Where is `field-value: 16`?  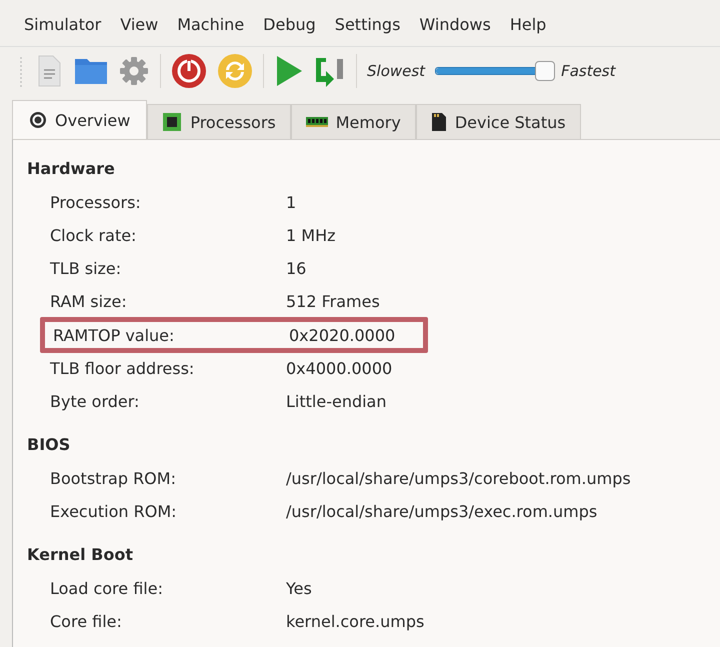
field-value: 16 is located at coordinates (296, 268).